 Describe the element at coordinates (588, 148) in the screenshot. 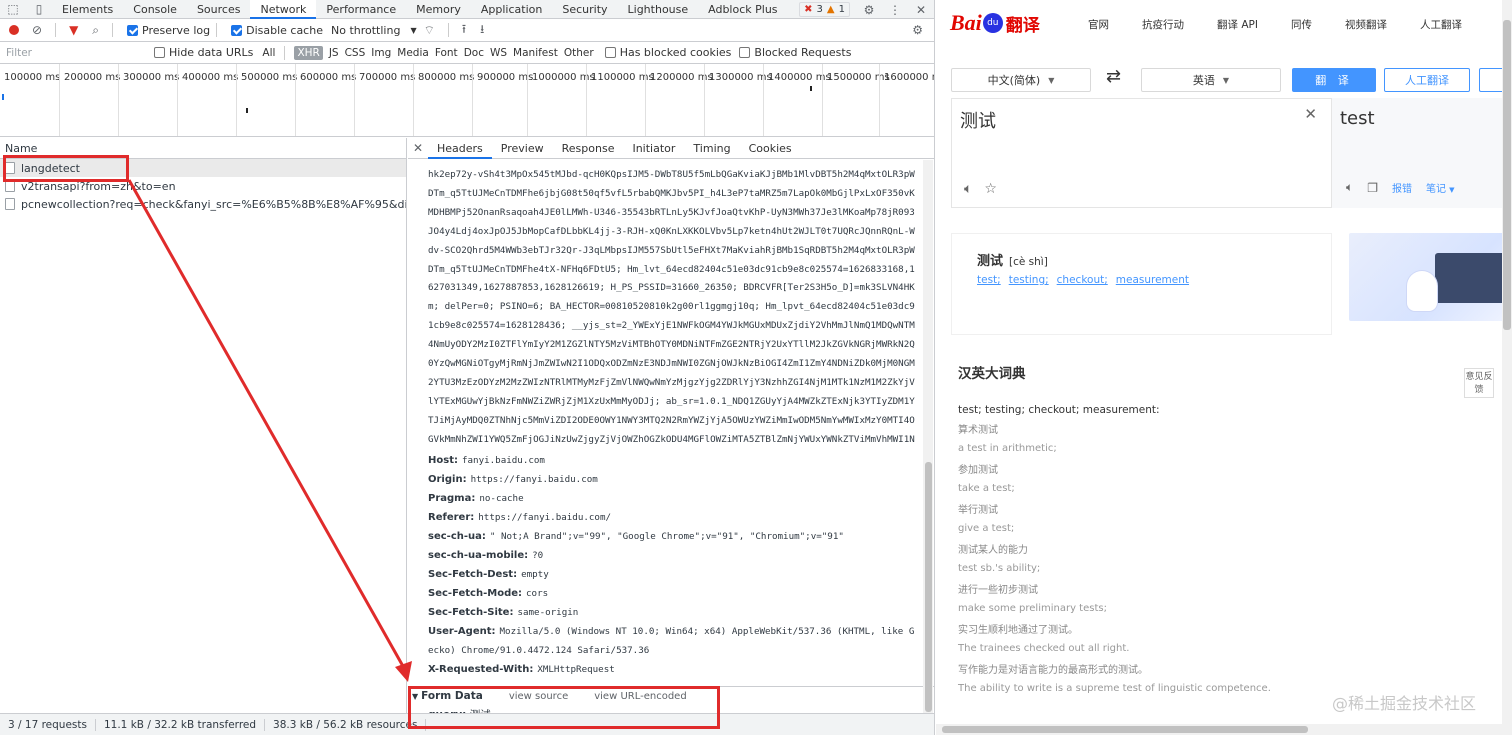

I see `tab-response: Response` at that location.